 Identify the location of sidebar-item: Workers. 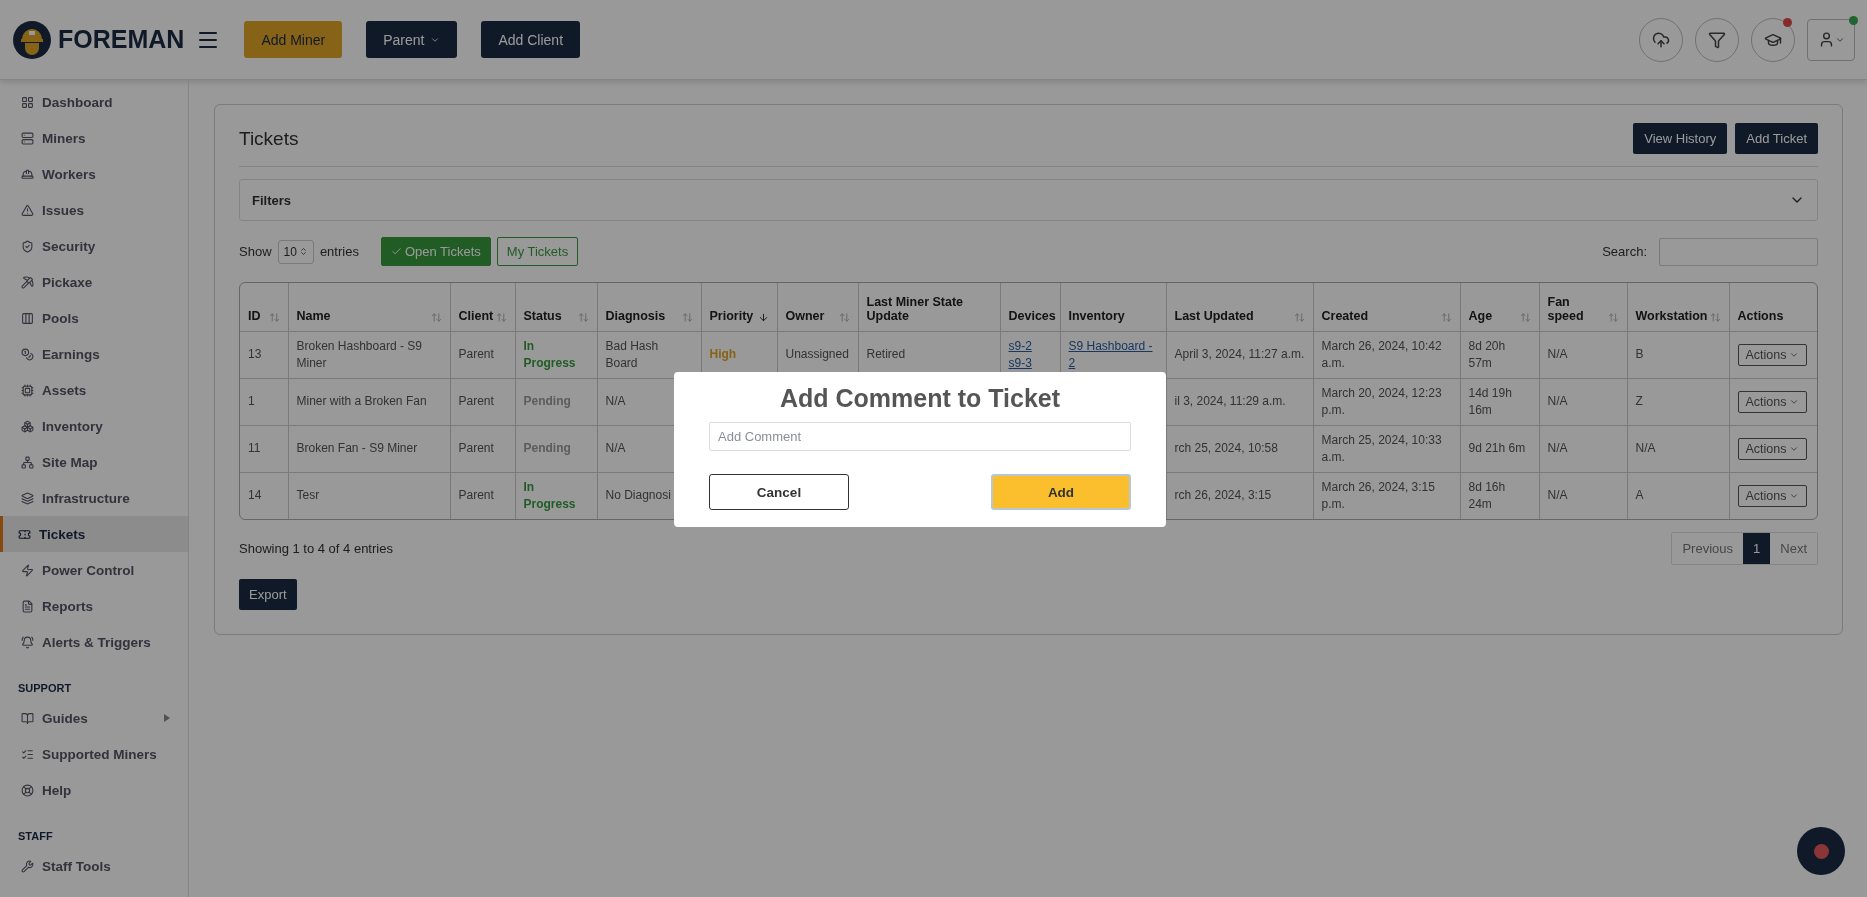
(94, 174).